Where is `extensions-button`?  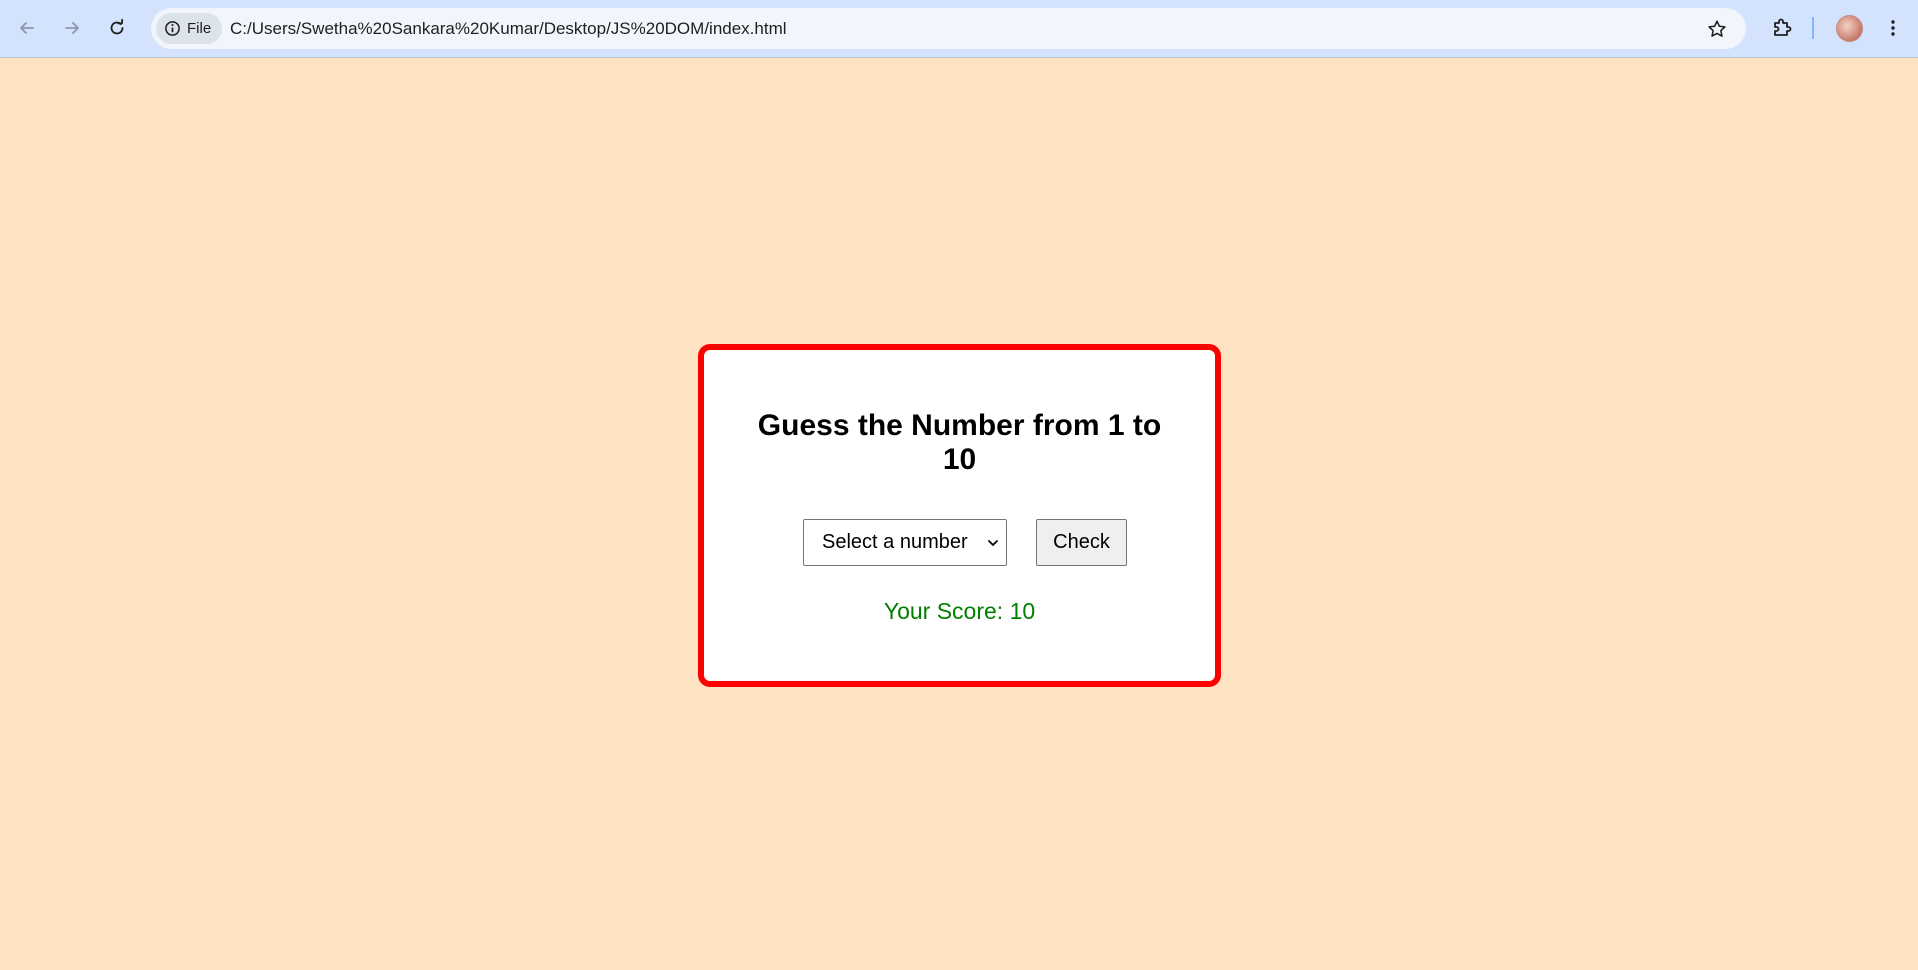 extensions-button is located at coordinates (1782, 28).